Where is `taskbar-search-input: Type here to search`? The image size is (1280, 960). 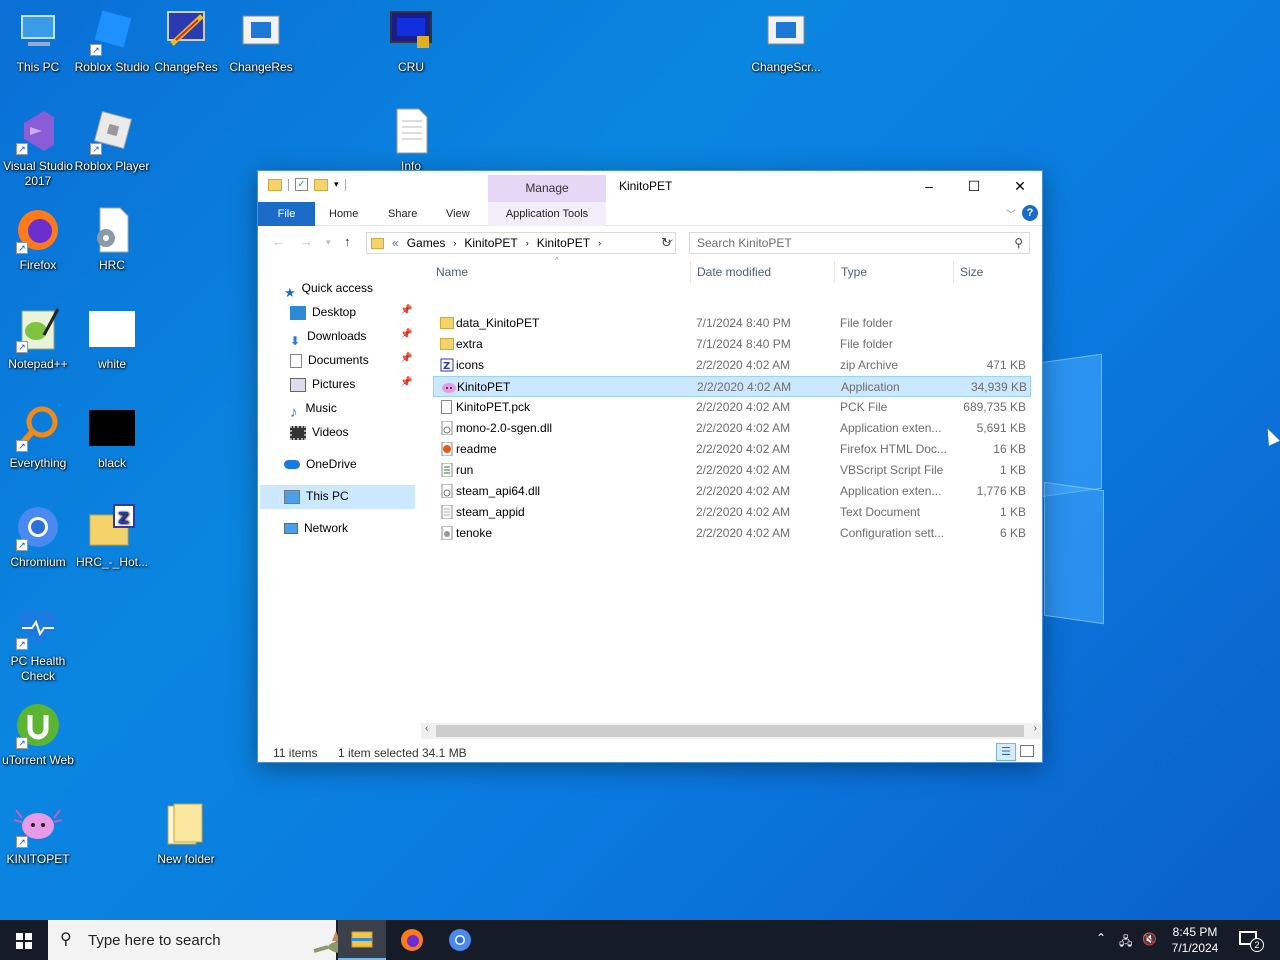
taskbar-search-input: Type here to search is located at coordinates (154, 940).